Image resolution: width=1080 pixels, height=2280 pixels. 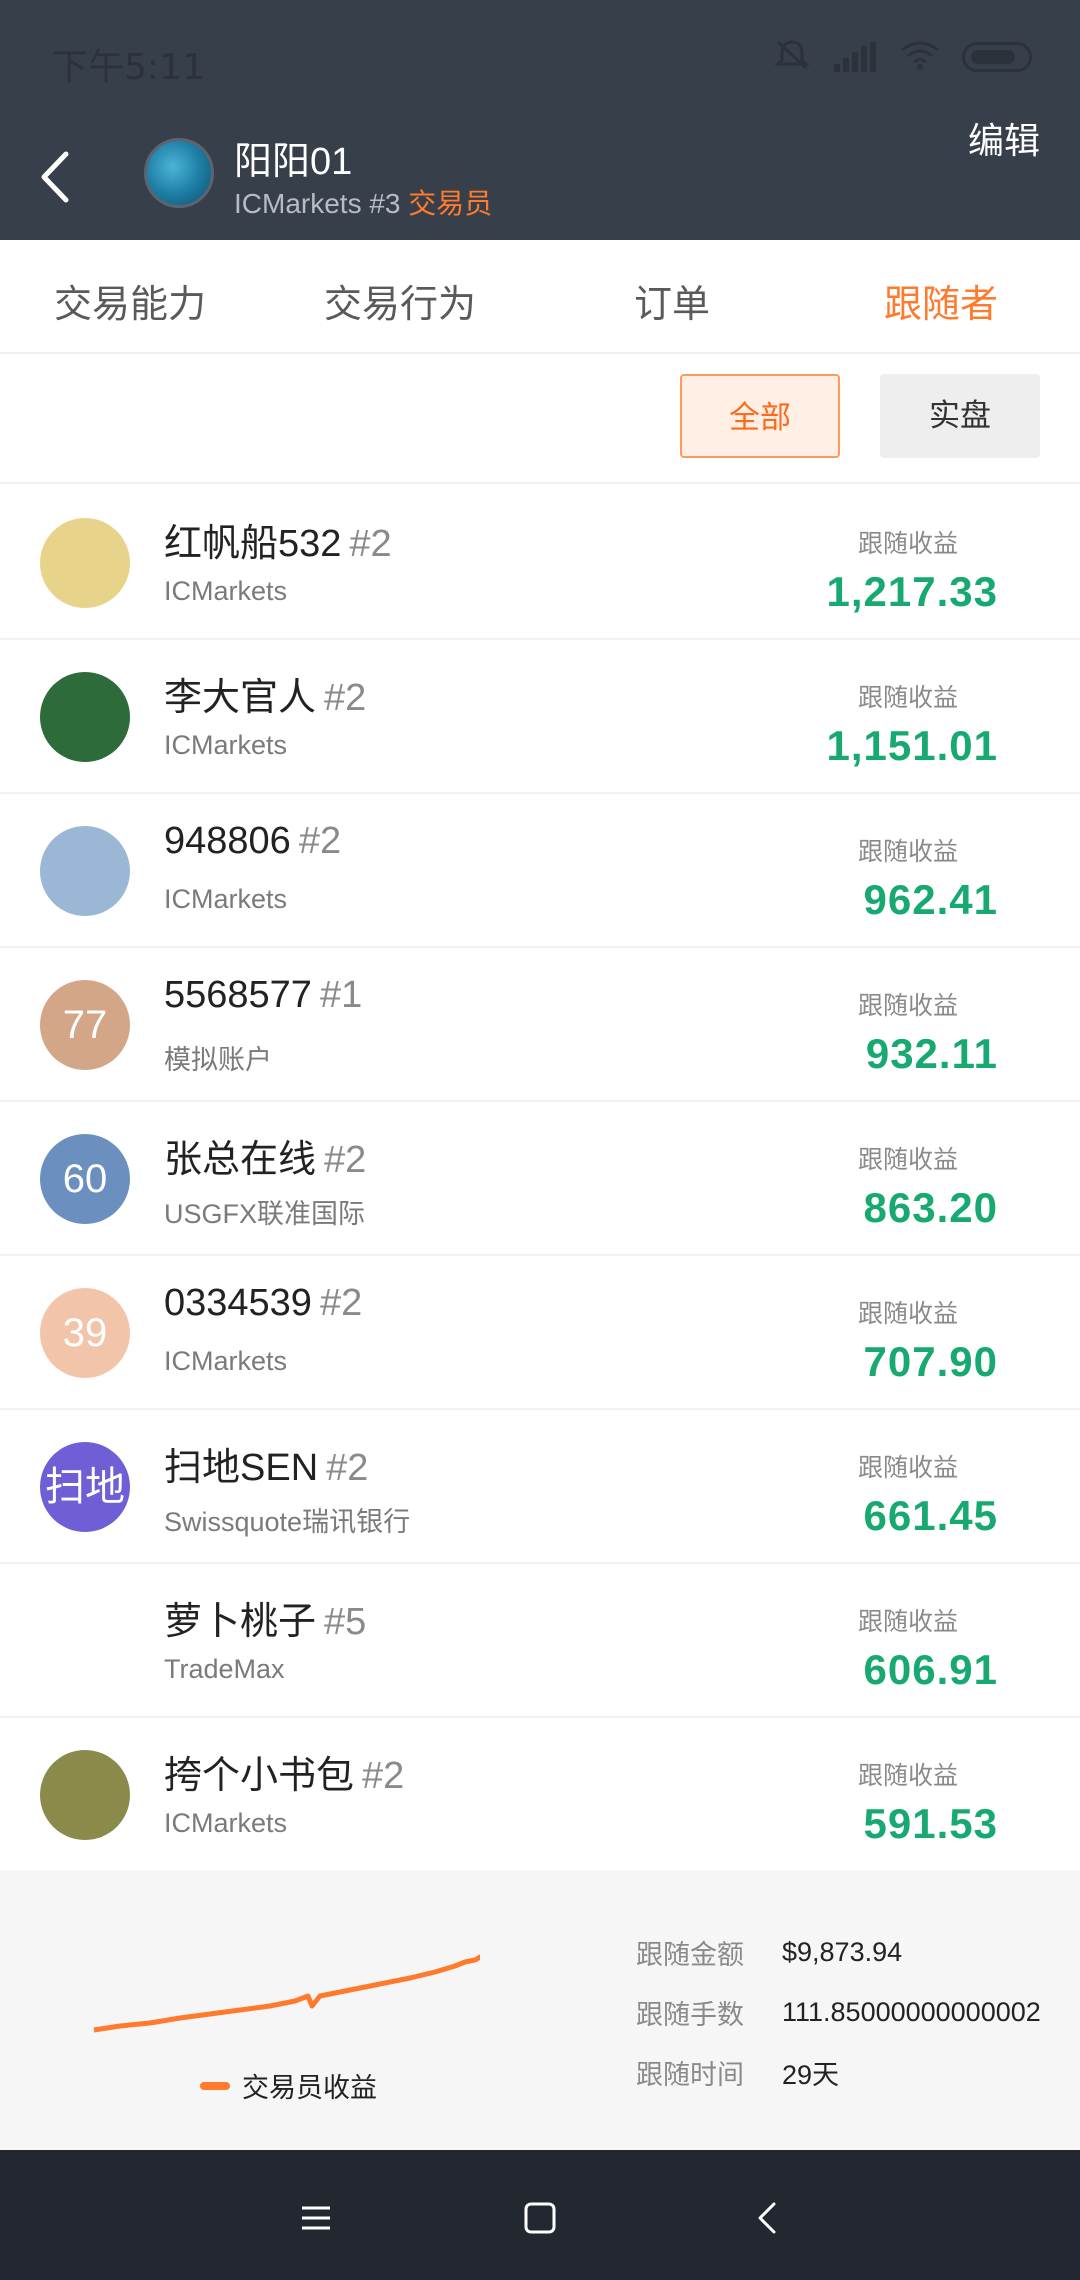 I want to click on back-button, so click(x=57, y=177).